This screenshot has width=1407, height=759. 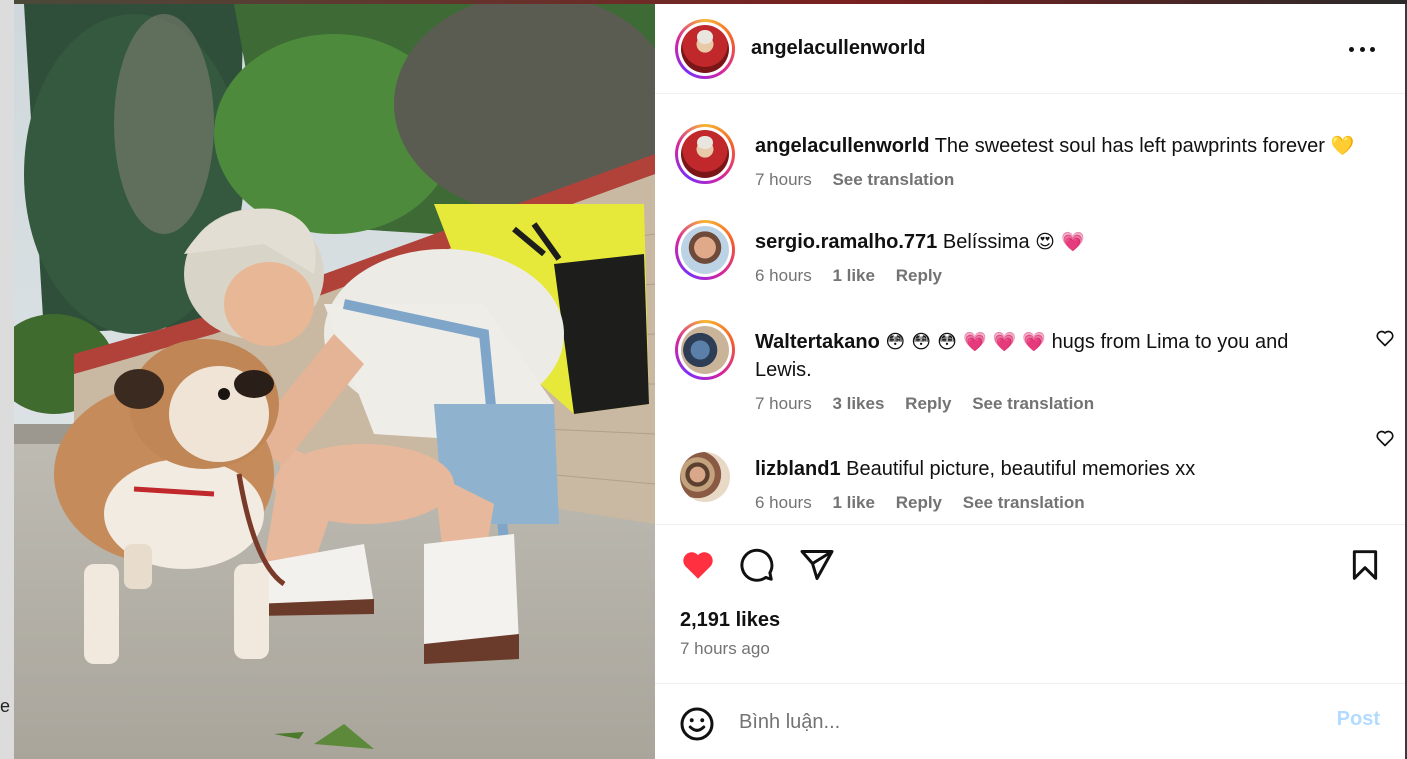 What do you see at coordinates (858, 403) in the screenshot?
I see `comment-likes: 3 likes` at bounding box center [858, 403].